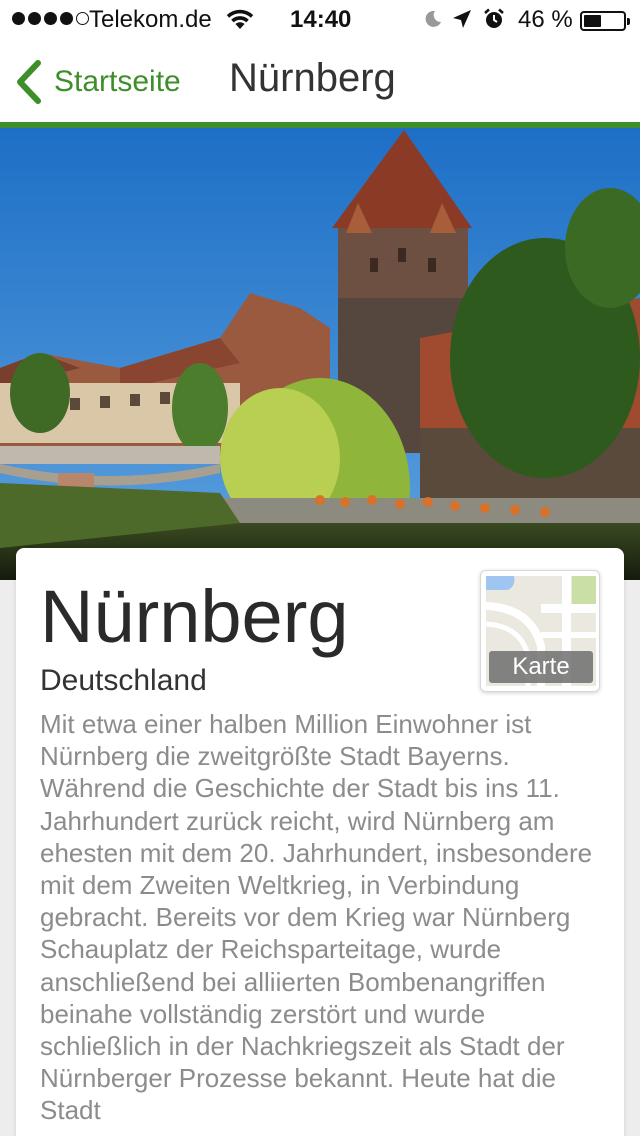  I want to click on clock-time: 14:40, so click(321, 19).